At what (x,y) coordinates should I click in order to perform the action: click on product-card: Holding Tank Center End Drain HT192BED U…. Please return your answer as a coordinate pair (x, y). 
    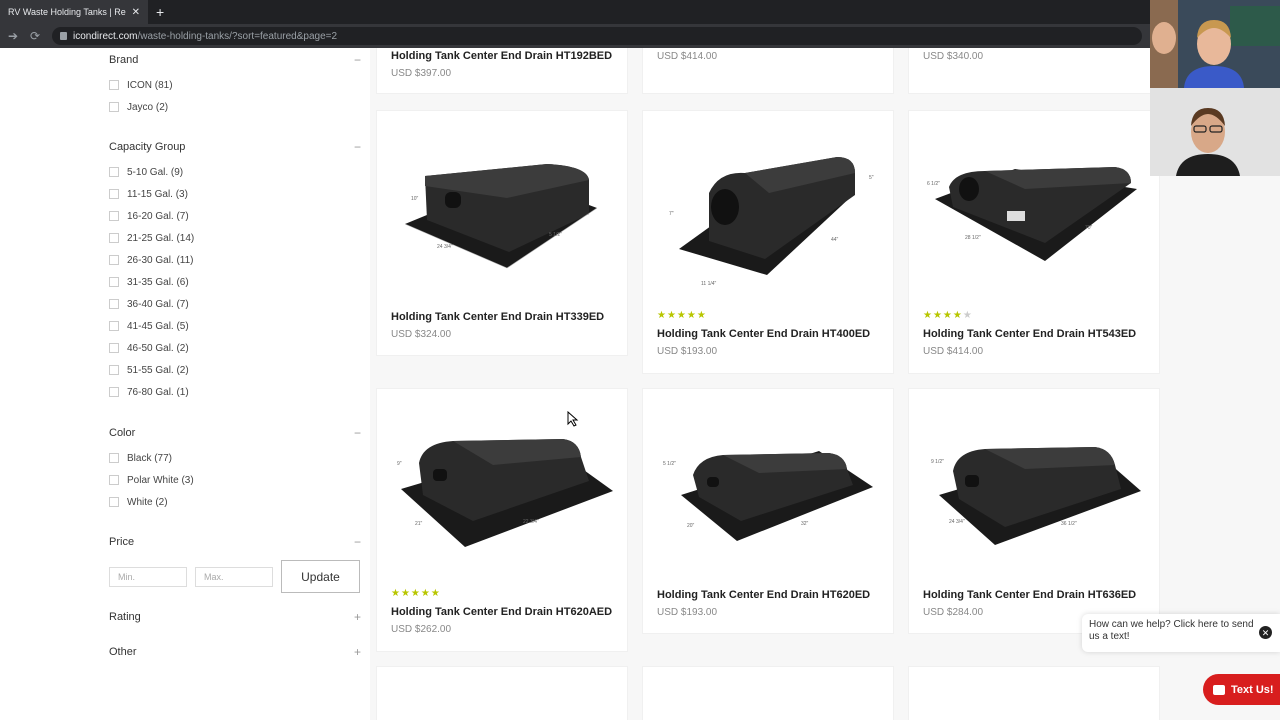
    Looking at the image, I should click on (502, 71).